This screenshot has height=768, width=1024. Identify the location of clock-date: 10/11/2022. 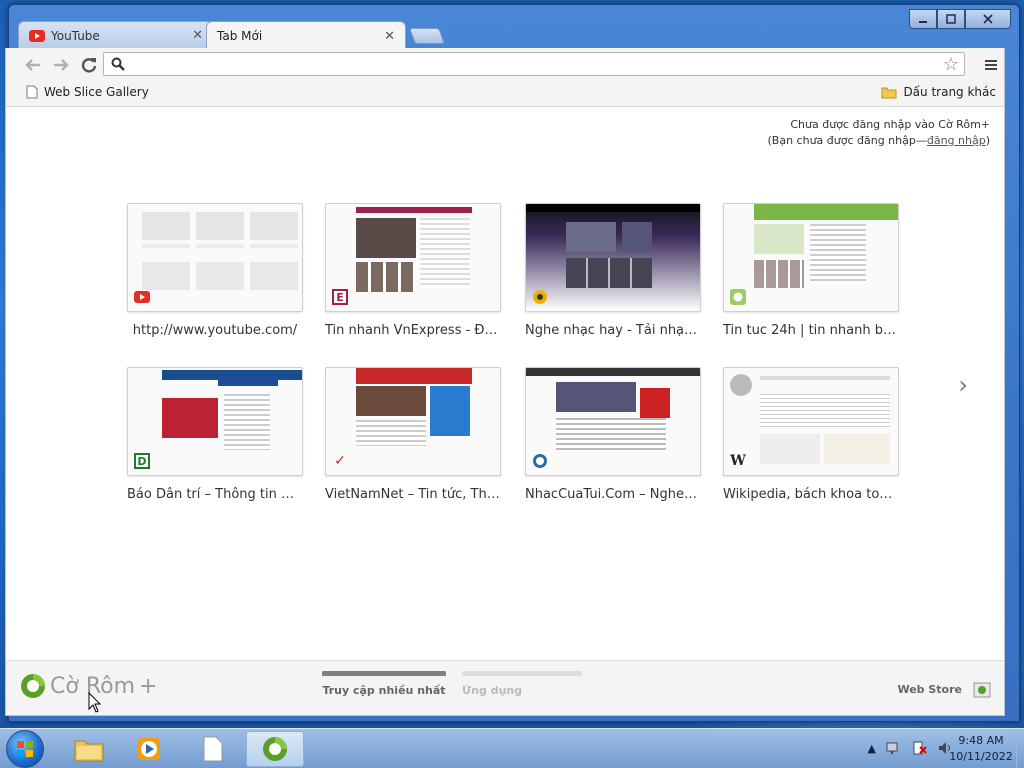
(981, 756).